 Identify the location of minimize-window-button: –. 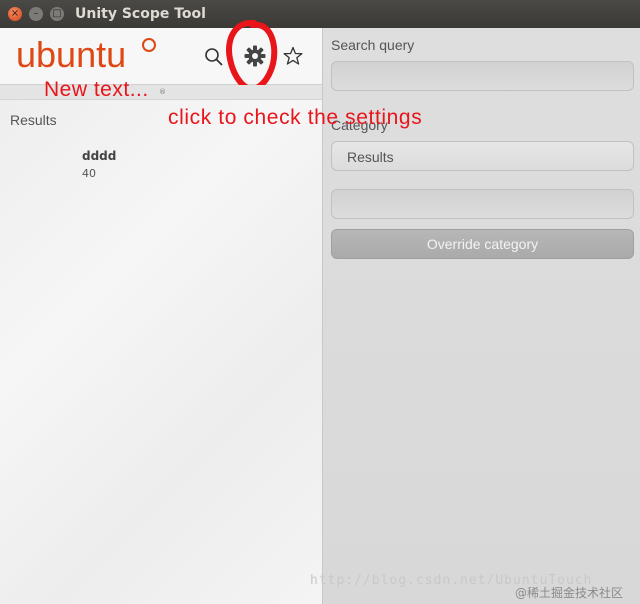
(36, 14).